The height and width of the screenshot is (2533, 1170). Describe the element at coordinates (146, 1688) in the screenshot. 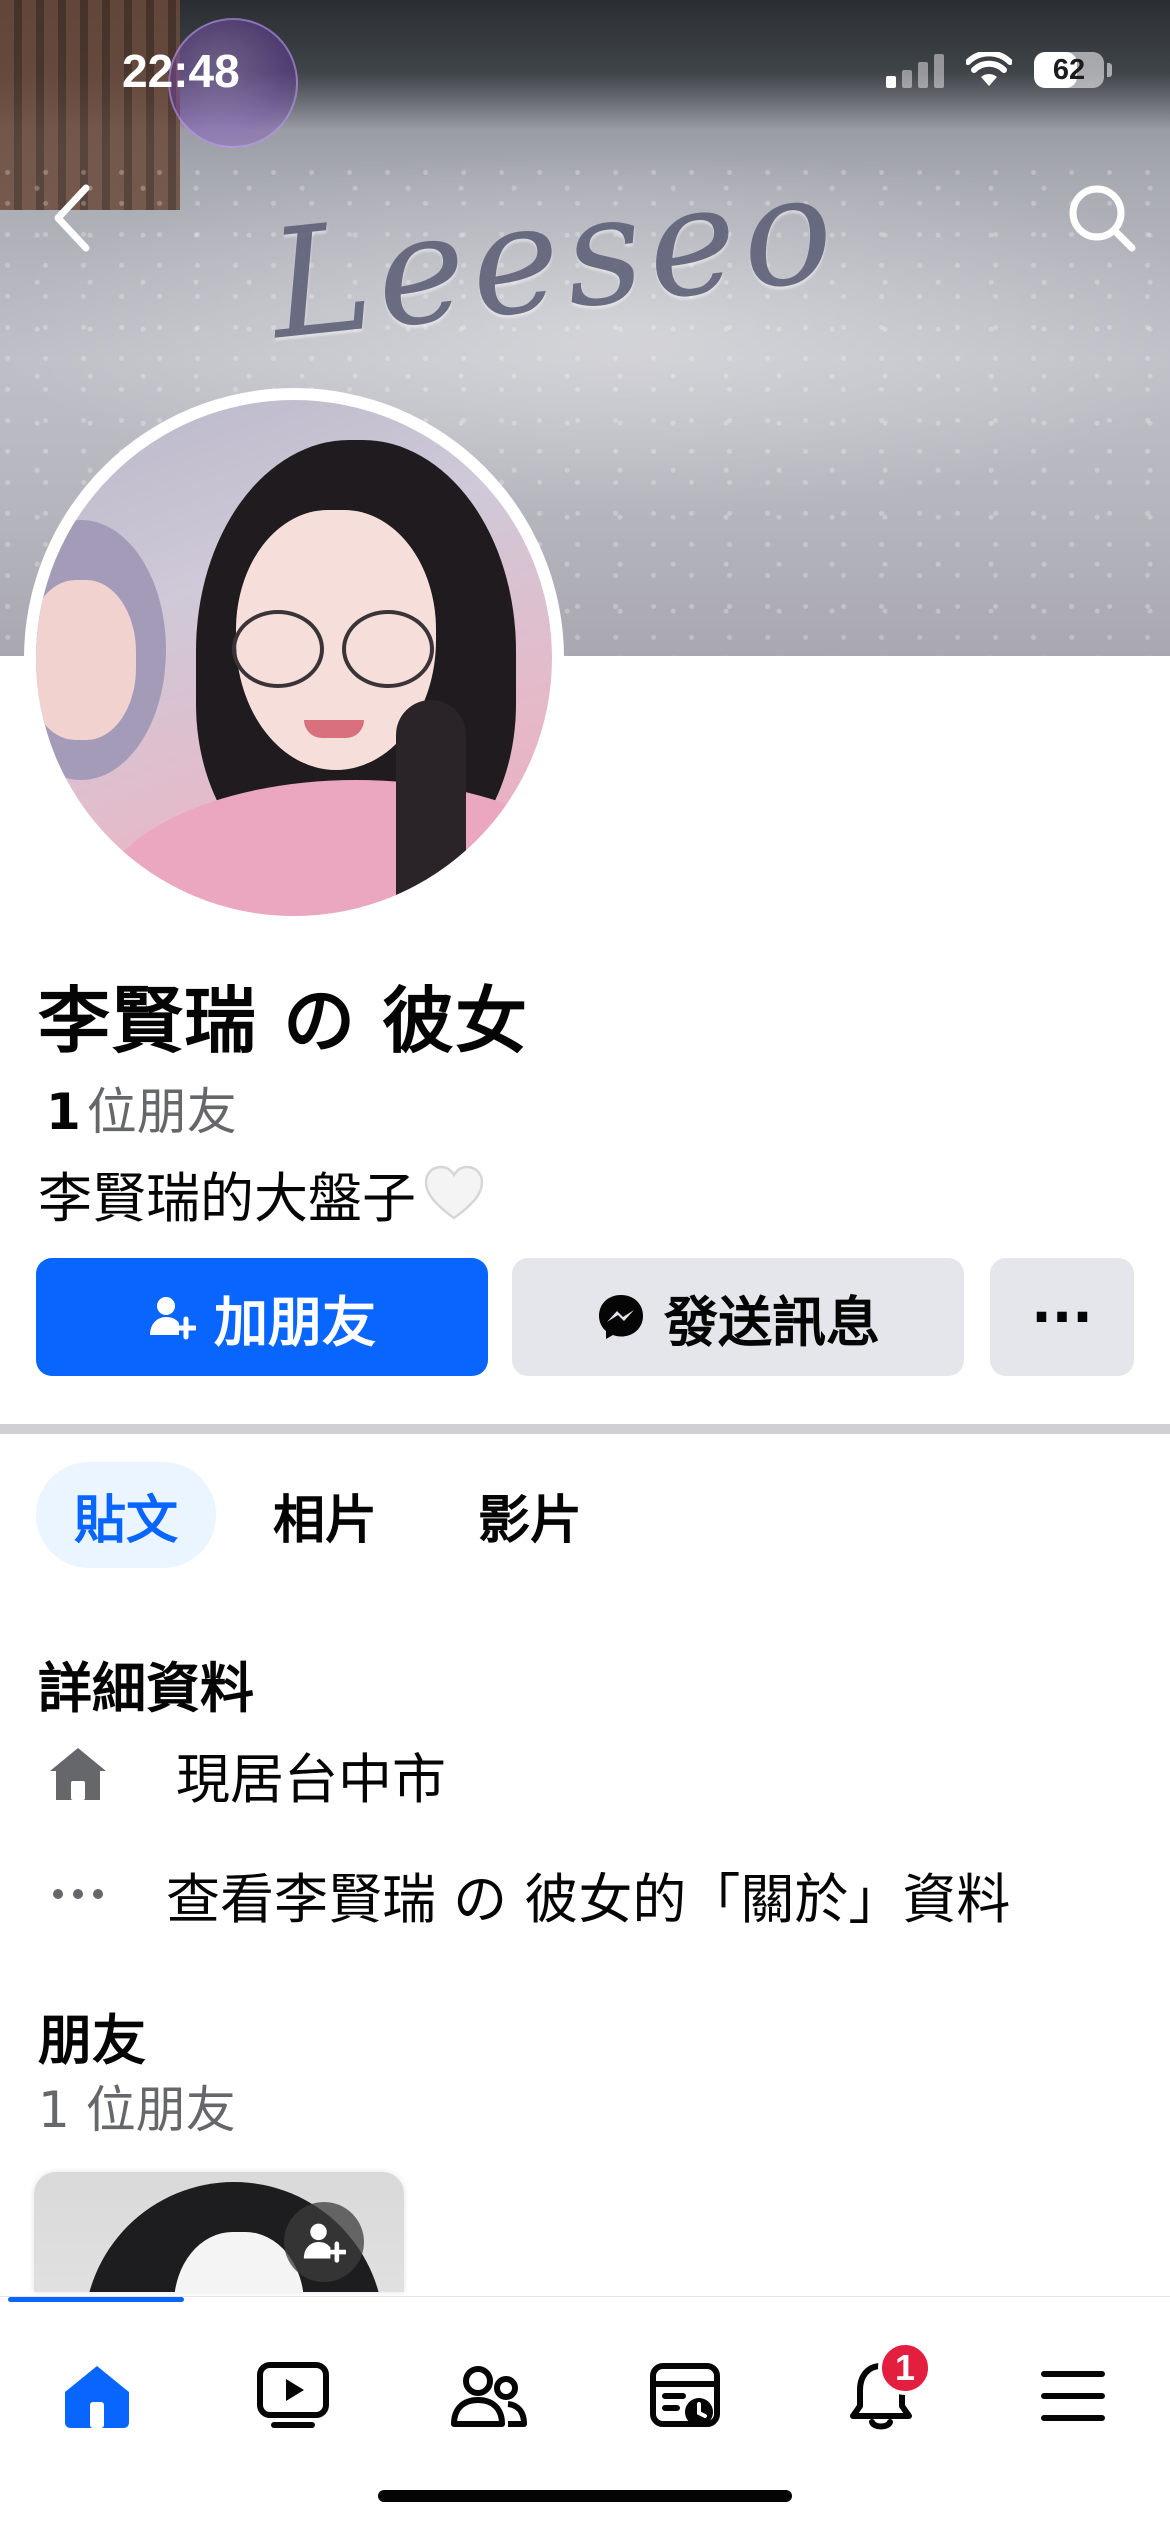

I see `details-title: 詳細資料` at that location.